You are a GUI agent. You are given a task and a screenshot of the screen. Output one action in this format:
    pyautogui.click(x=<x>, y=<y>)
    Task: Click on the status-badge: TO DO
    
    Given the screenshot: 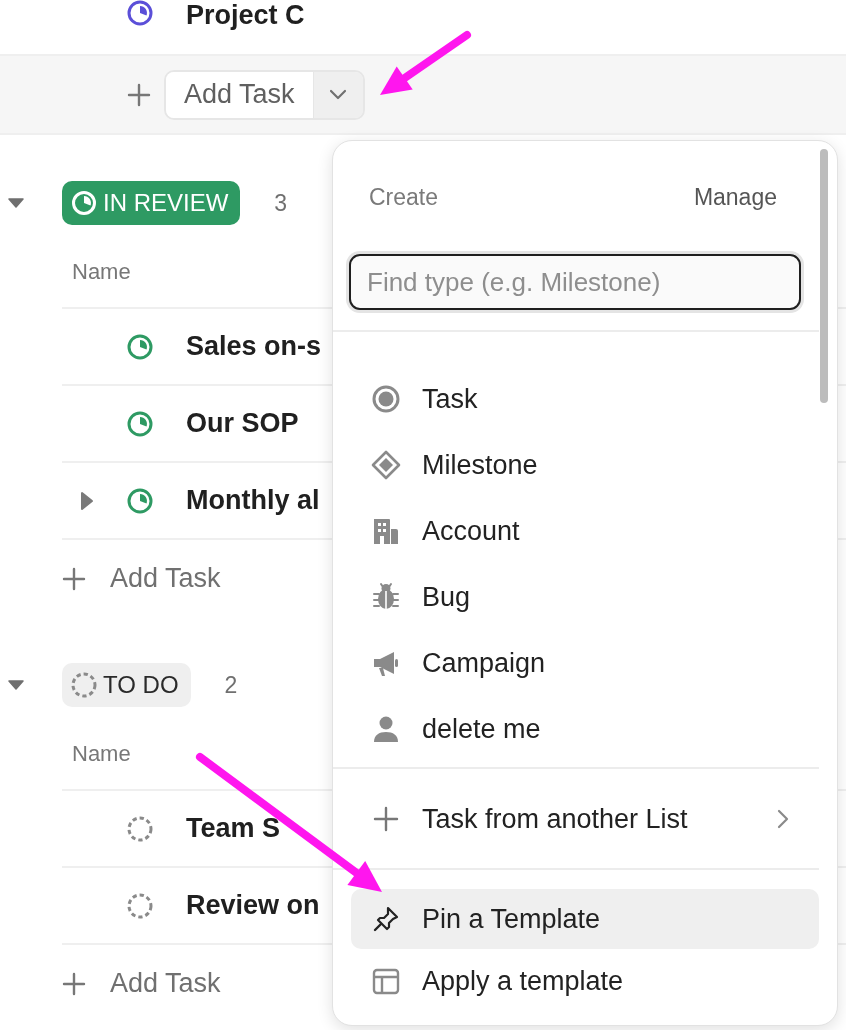 What is the action you would take?
    pyautogui.click(x=126, y=685)
    